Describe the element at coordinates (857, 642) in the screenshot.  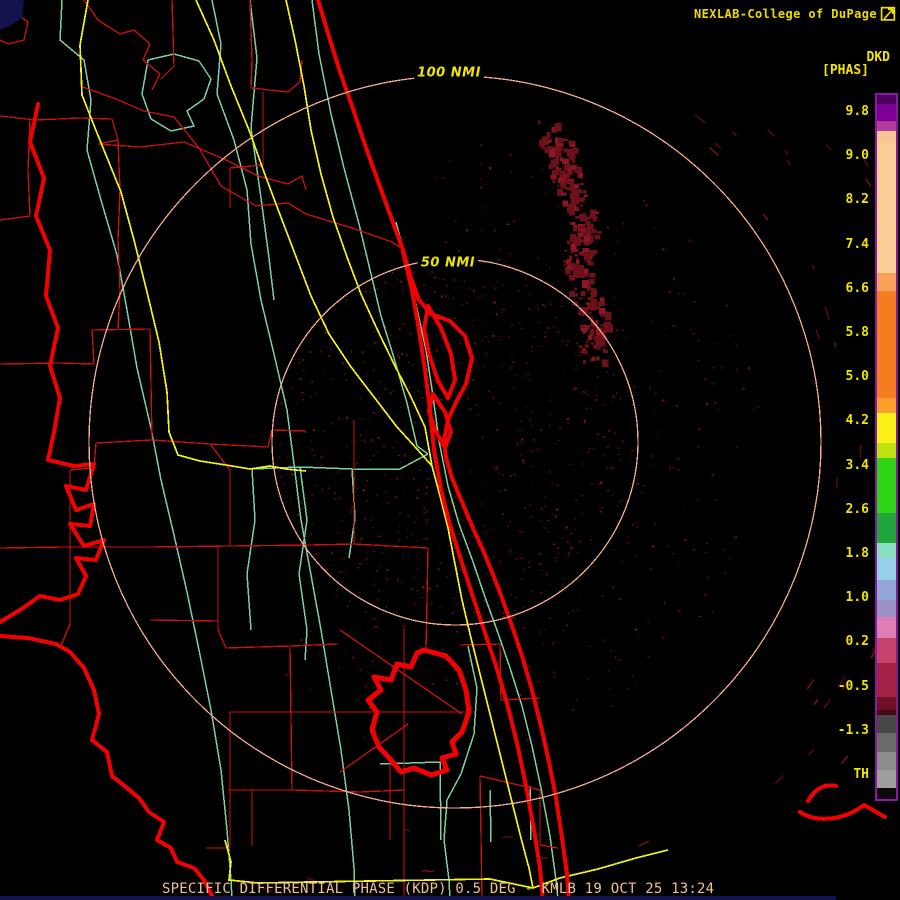
I see `colorbar-tick-label: 0.2` at that location.